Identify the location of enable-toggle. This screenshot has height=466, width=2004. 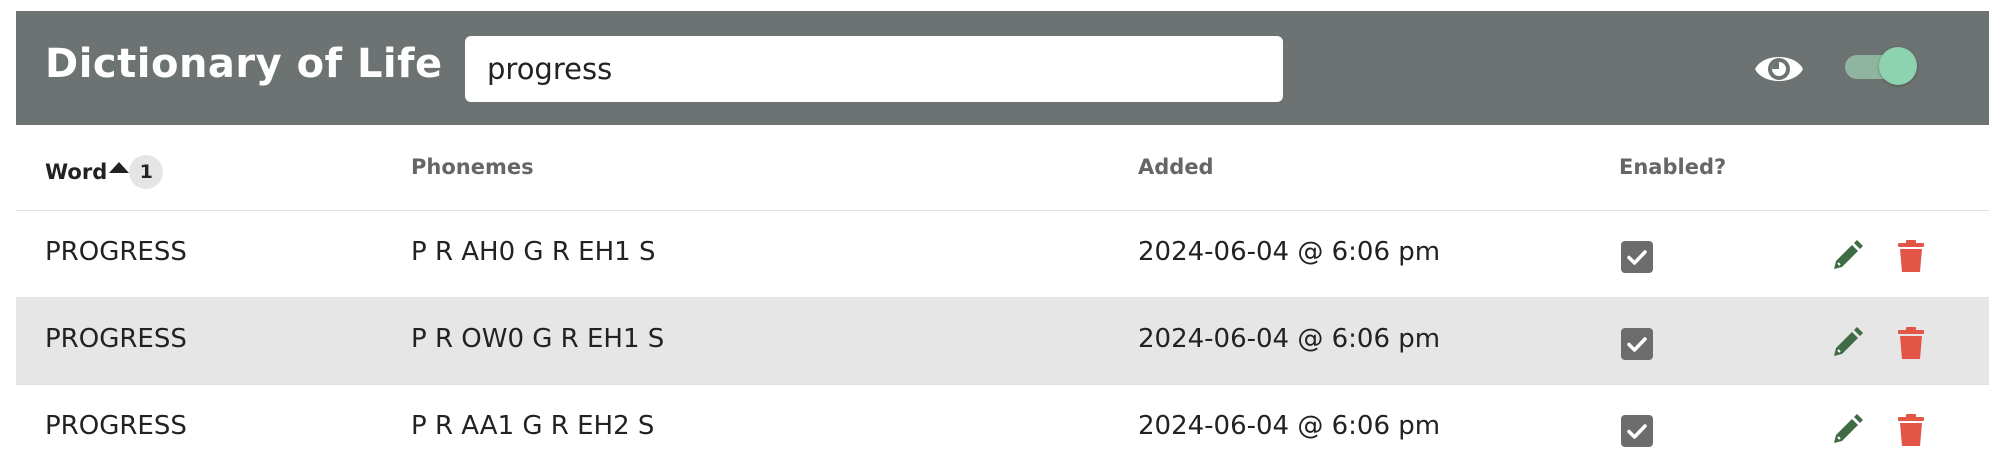
(1881, 67).